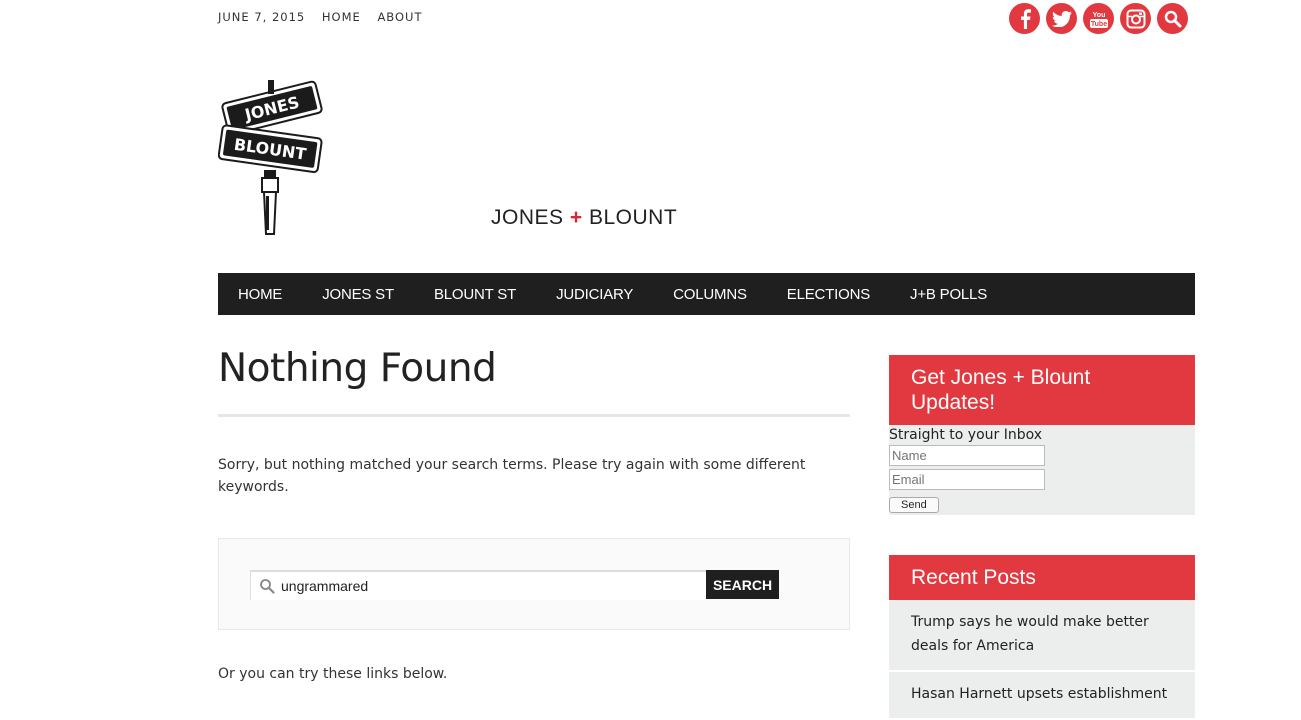  I want to click on search-panel: SEARCH, so click(534, 584).